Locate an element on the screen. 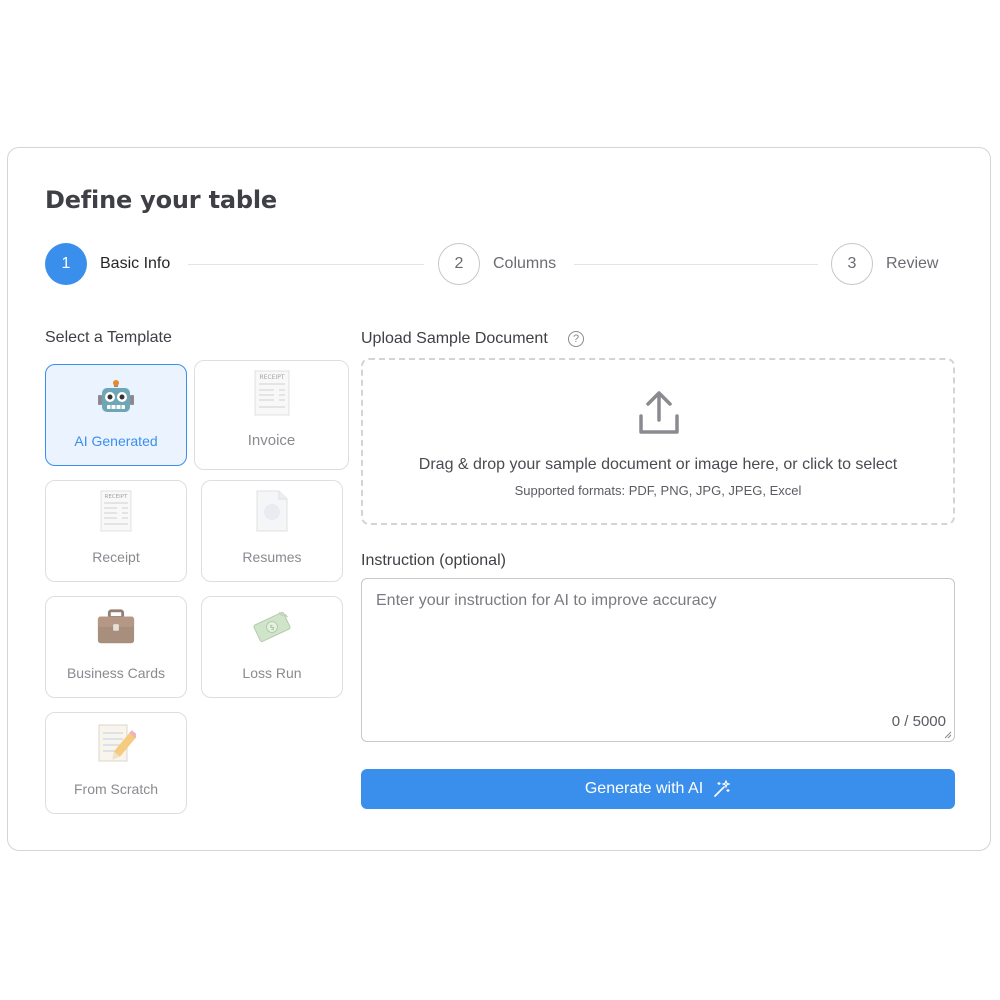 This screenshot has width=1000, height=1000. template-loss-run: $ Loss Run is located at coordinates (272, 647).